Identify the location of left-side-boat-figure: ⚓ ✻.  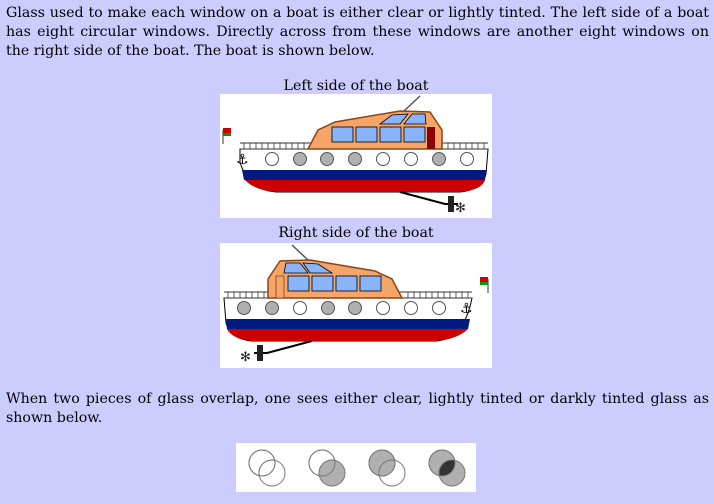
(356, 156).